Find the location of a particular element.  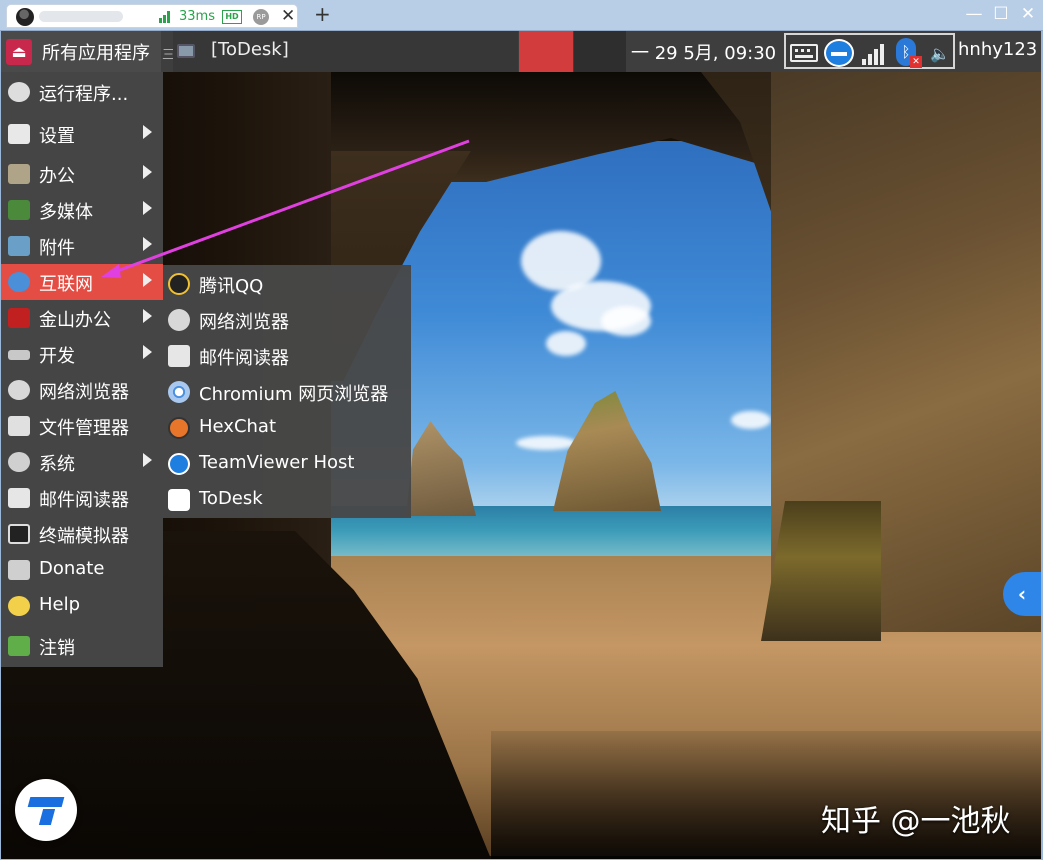

submenu-item-mail-reader: 邮件阅读器 is located at coordinates (287, 356).